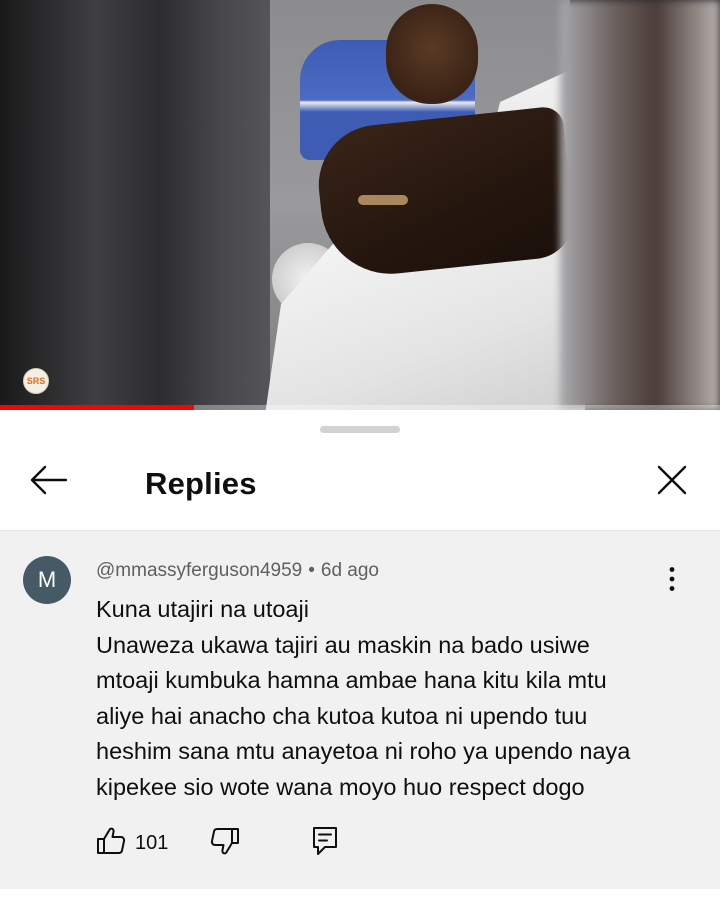 The width and height of the screenshot is (720, 906). Describe the element at coordinates (36, 381) in the screenshot. I see `channel-watermark-logo: SRS` at that location.